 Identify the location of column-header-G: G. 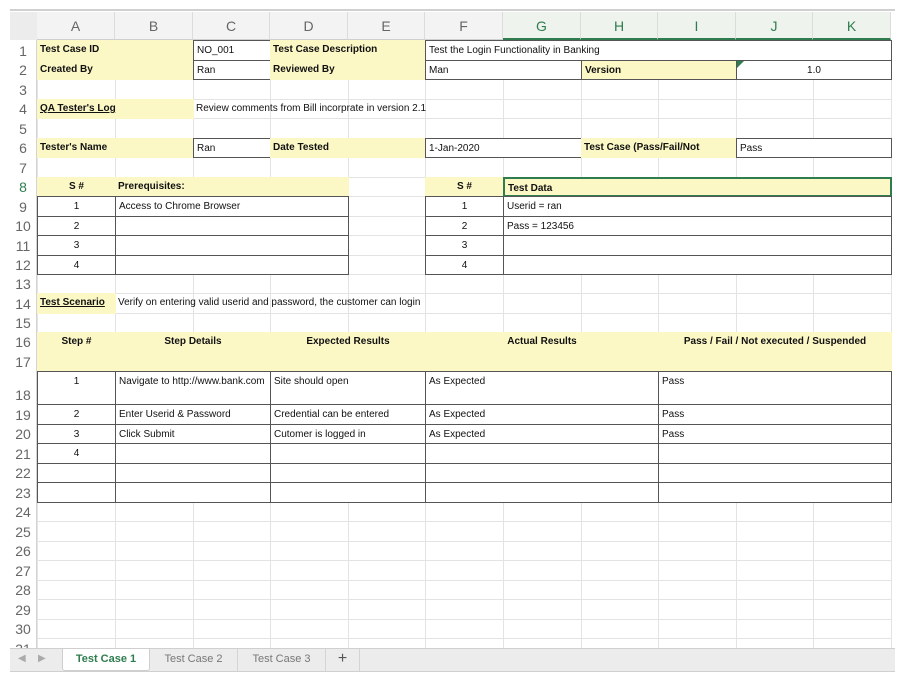
(542, 26).